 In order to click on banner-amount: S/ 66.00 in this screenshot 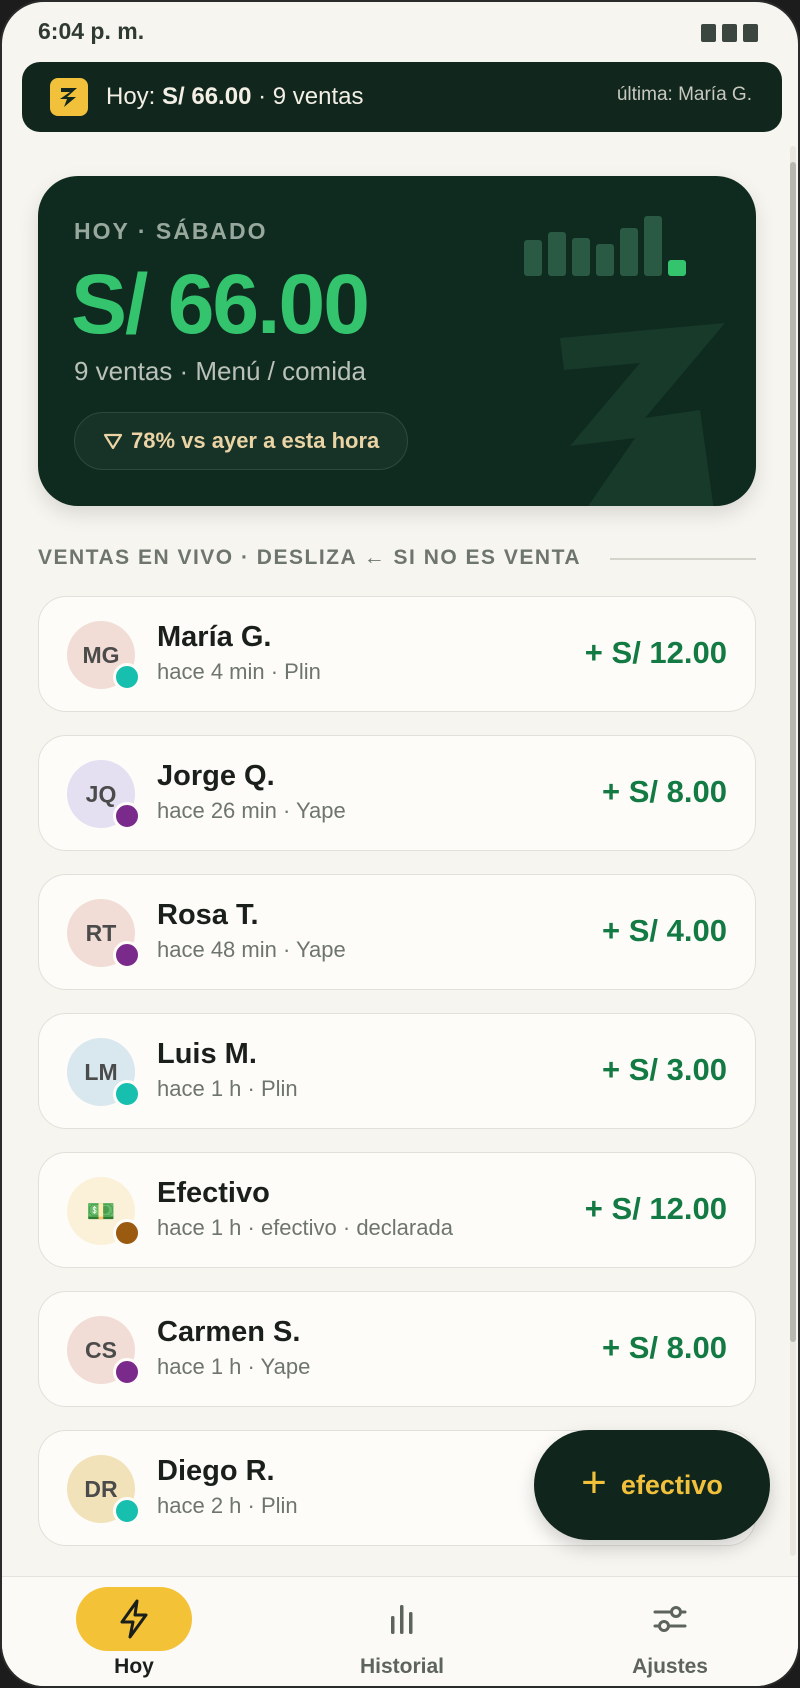, I will do `click(207, 96)`.